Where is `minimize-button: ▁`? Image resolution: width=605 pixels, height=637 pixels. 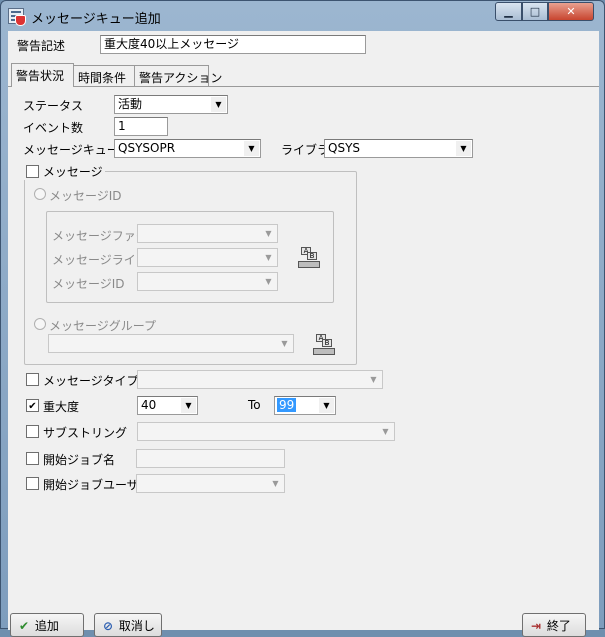 minimize-button: ▁ is located at coordinates (508, 11).